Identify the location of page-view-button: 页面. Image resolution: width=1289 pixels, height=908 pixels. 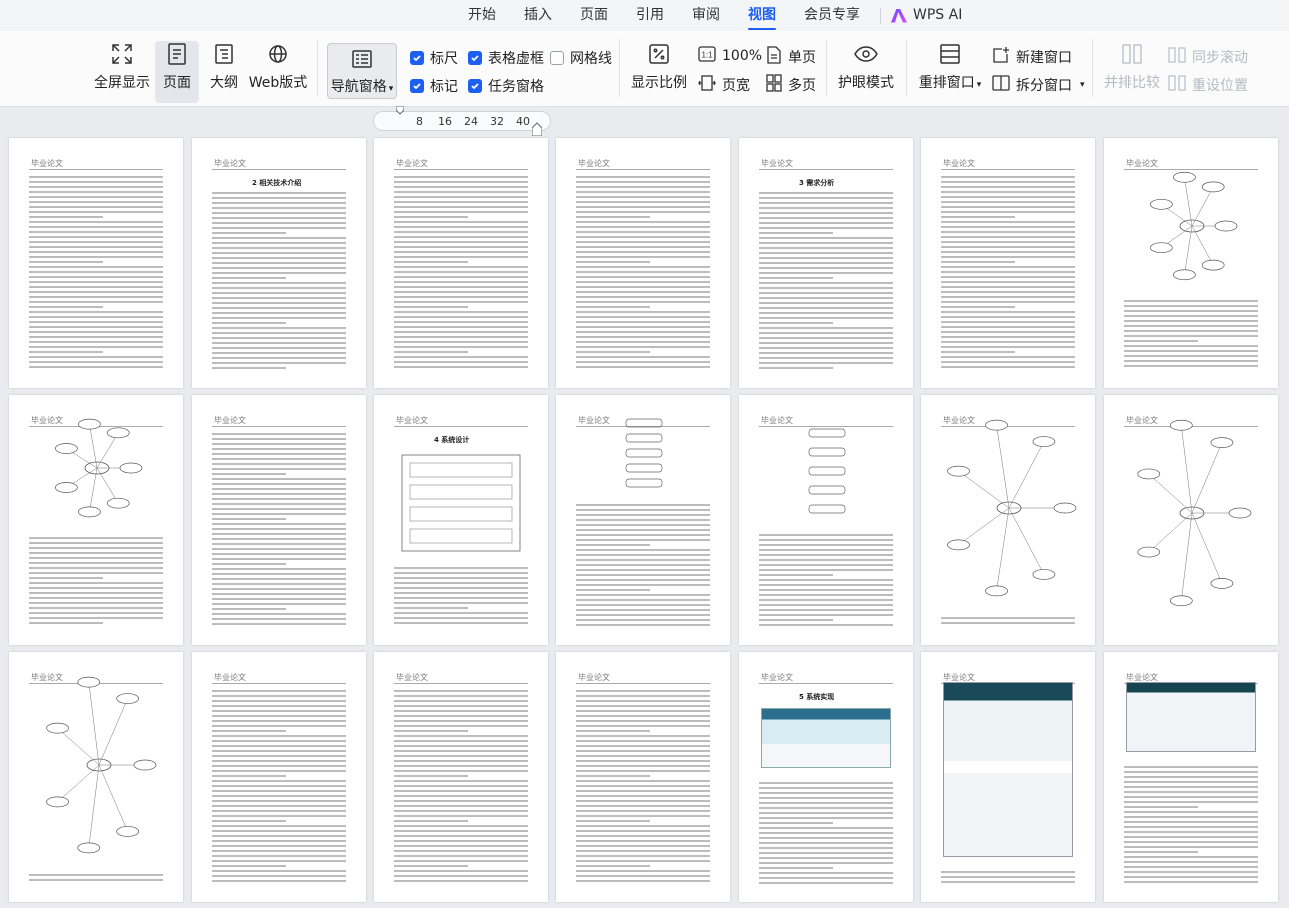
(177, 72).